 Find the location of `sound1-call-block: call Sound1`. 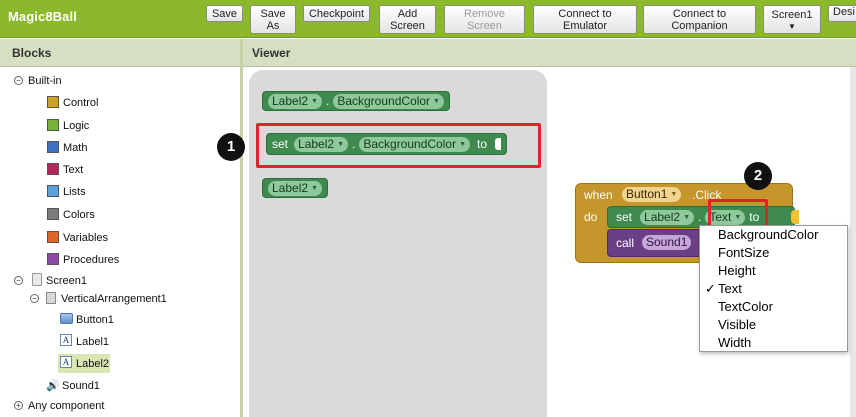

sound1-call-block: call Sound1 is located at coordinates (654, 243).